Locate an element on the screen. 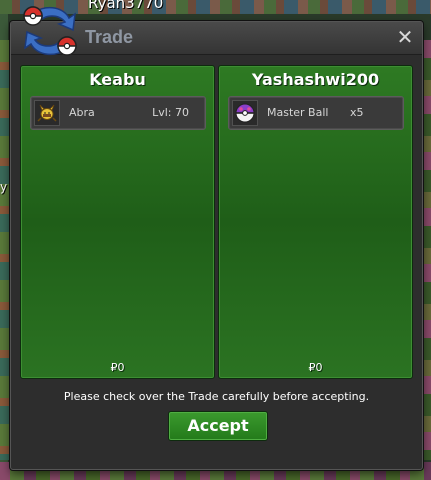  trade-item-row: Abra Lvl: 70 is located at coordinates (118, 113).